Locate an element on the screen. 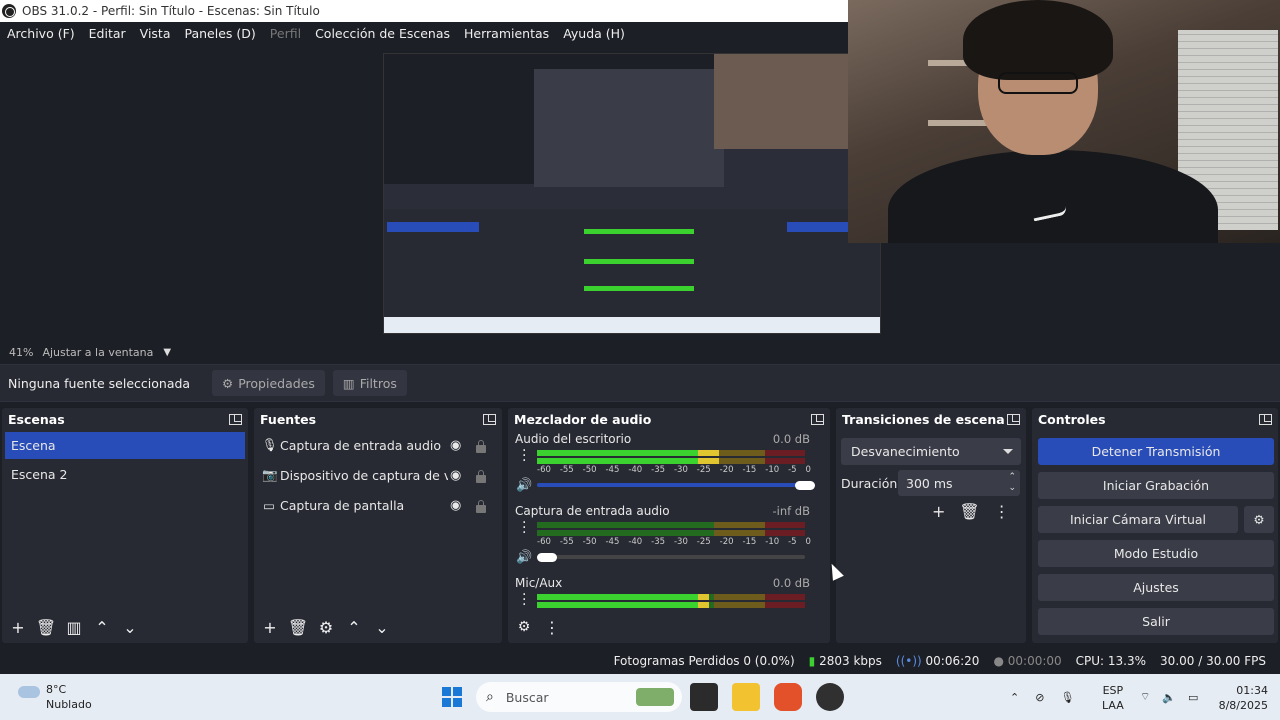 This screenshot has width=1280, height=720. meter-tick-label: -50 is located at coordinates (589, 542).